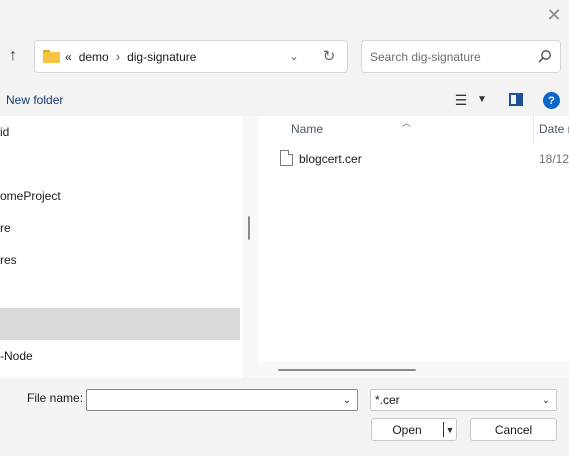  I want to click on column-header-date: Date m, so click(554, 129).